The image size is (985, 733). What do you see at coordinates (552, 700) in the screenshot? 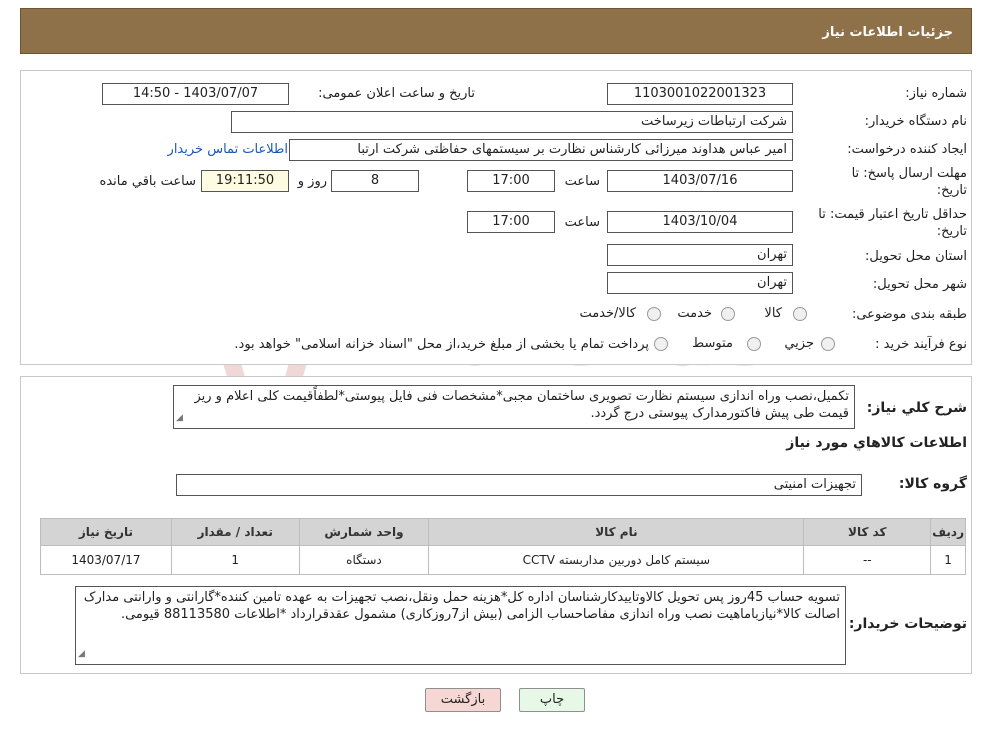
I see `print-button: چاپ` at bounding box center [552, 700].